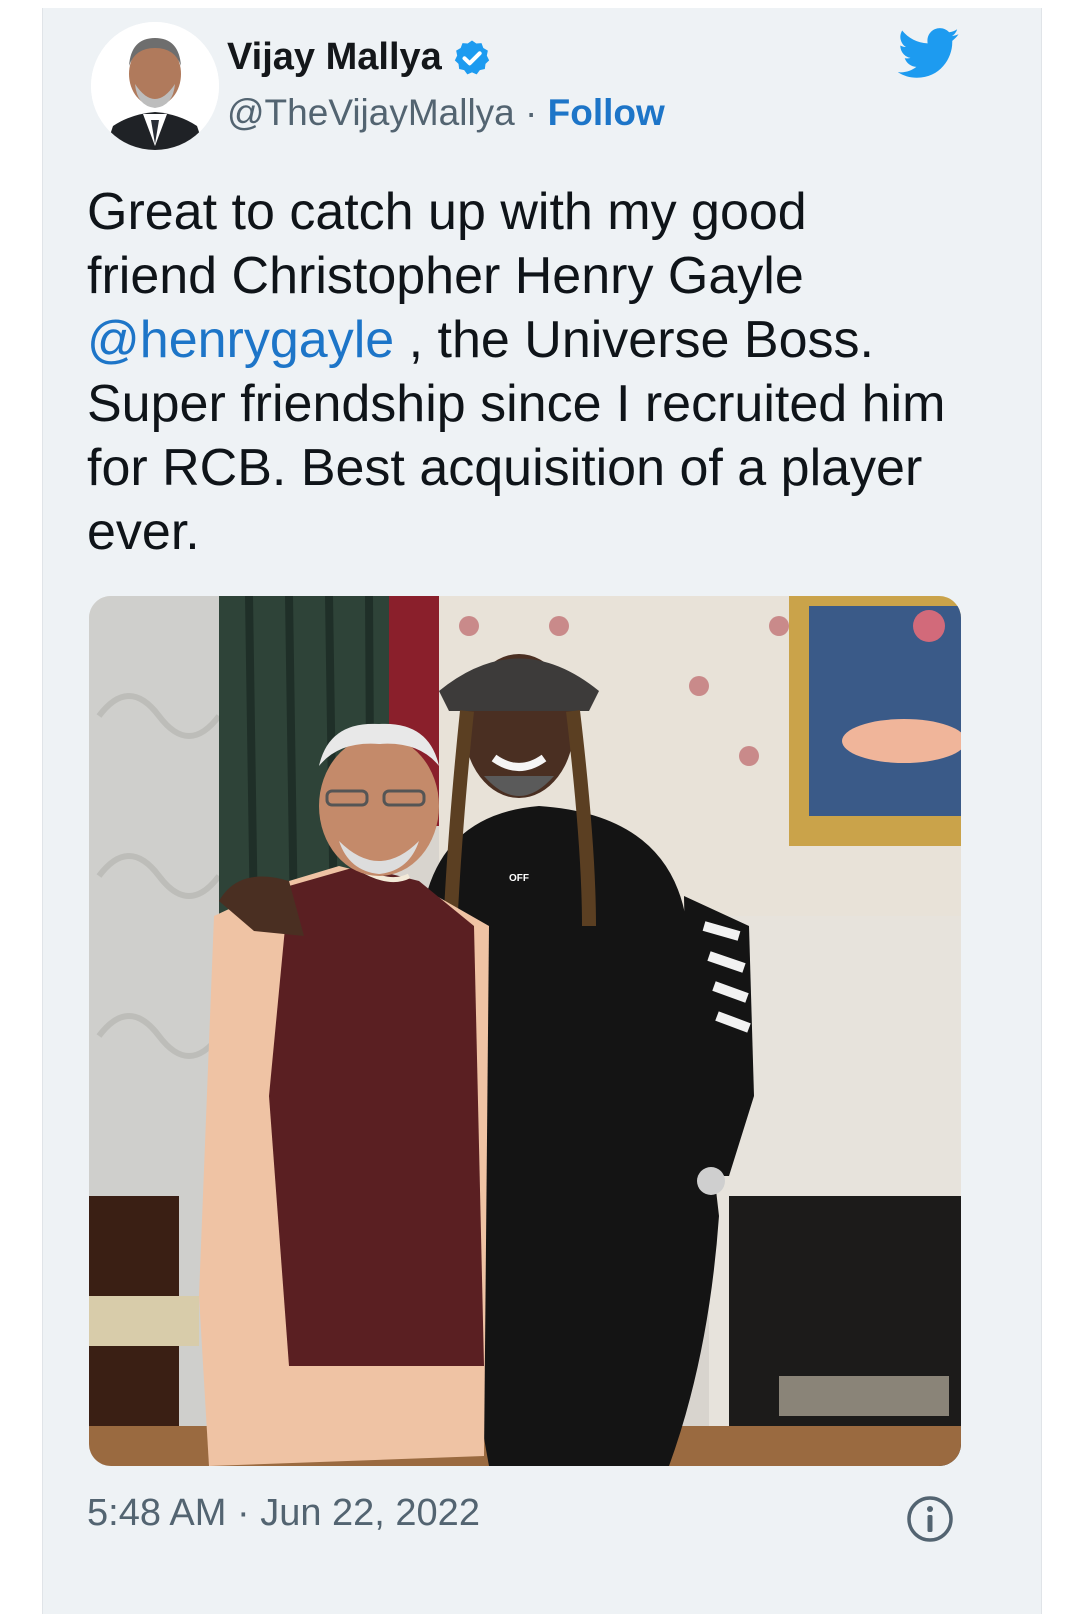 The width and height of the screenshot is (1080, 1622). I want to click on author-name: Vijay Mallya, so click(334, 57).